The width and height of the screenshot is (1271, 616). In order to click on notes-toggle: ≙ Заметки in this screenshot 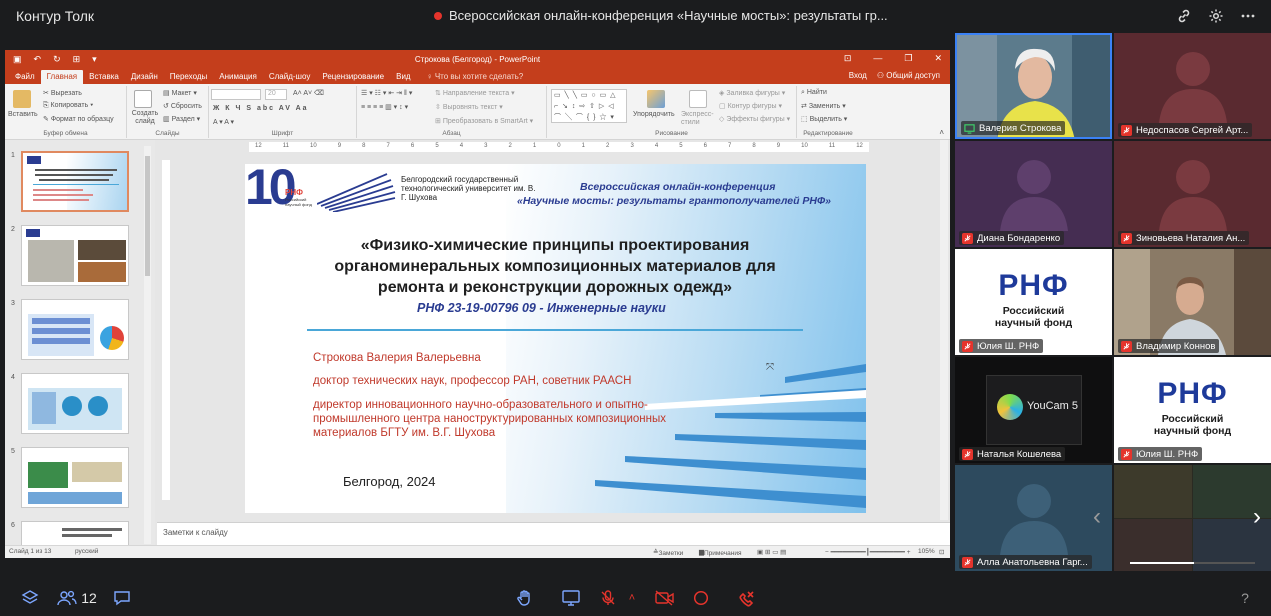, I will do `click(668, 552)`.